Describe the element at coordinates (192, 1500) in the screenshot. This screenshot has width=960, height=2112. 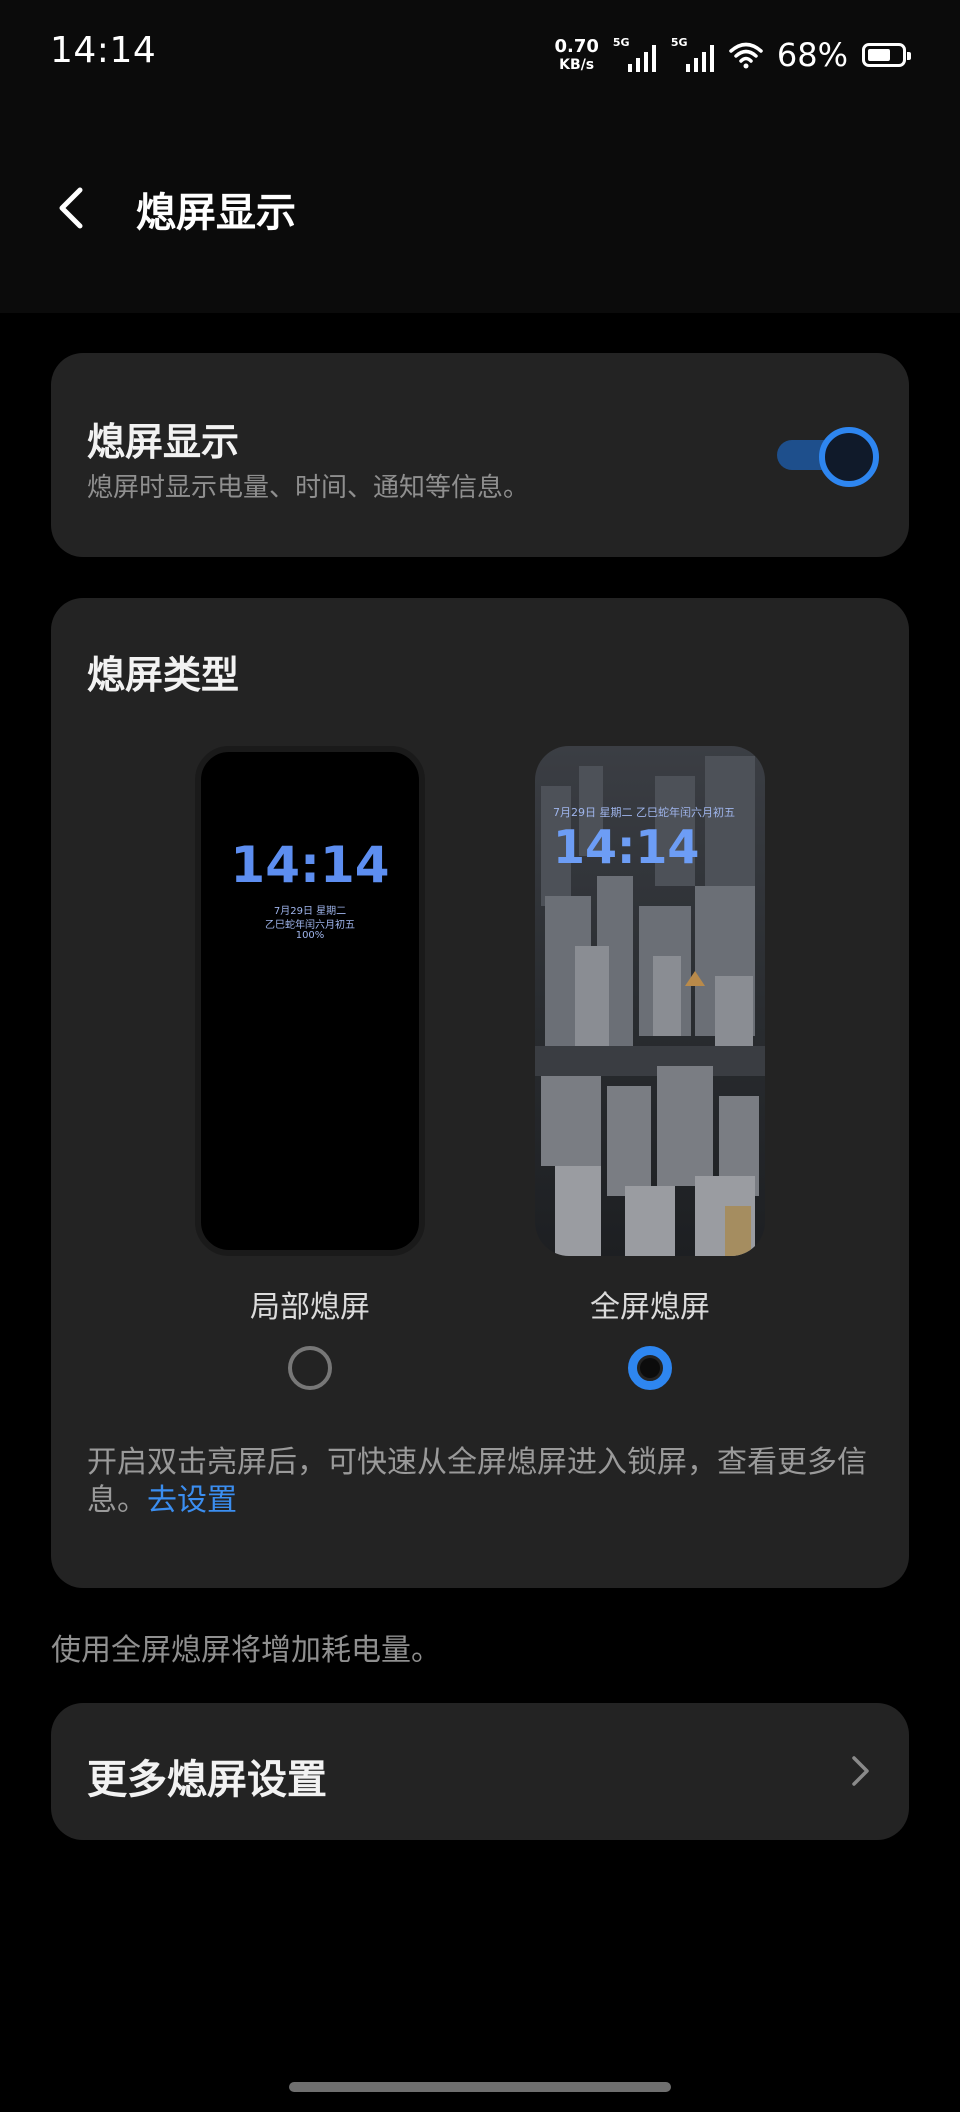
I see `go-settings-link: 去设置` at that location.